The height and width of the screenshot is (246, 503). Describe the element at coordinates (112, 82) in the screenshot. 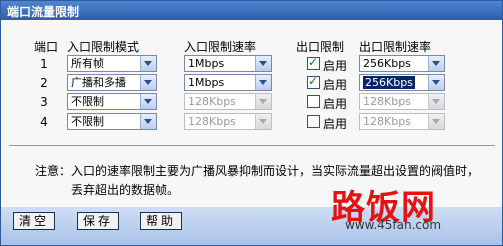

I see `in-mode-select-2: 广播和多播` at that location.